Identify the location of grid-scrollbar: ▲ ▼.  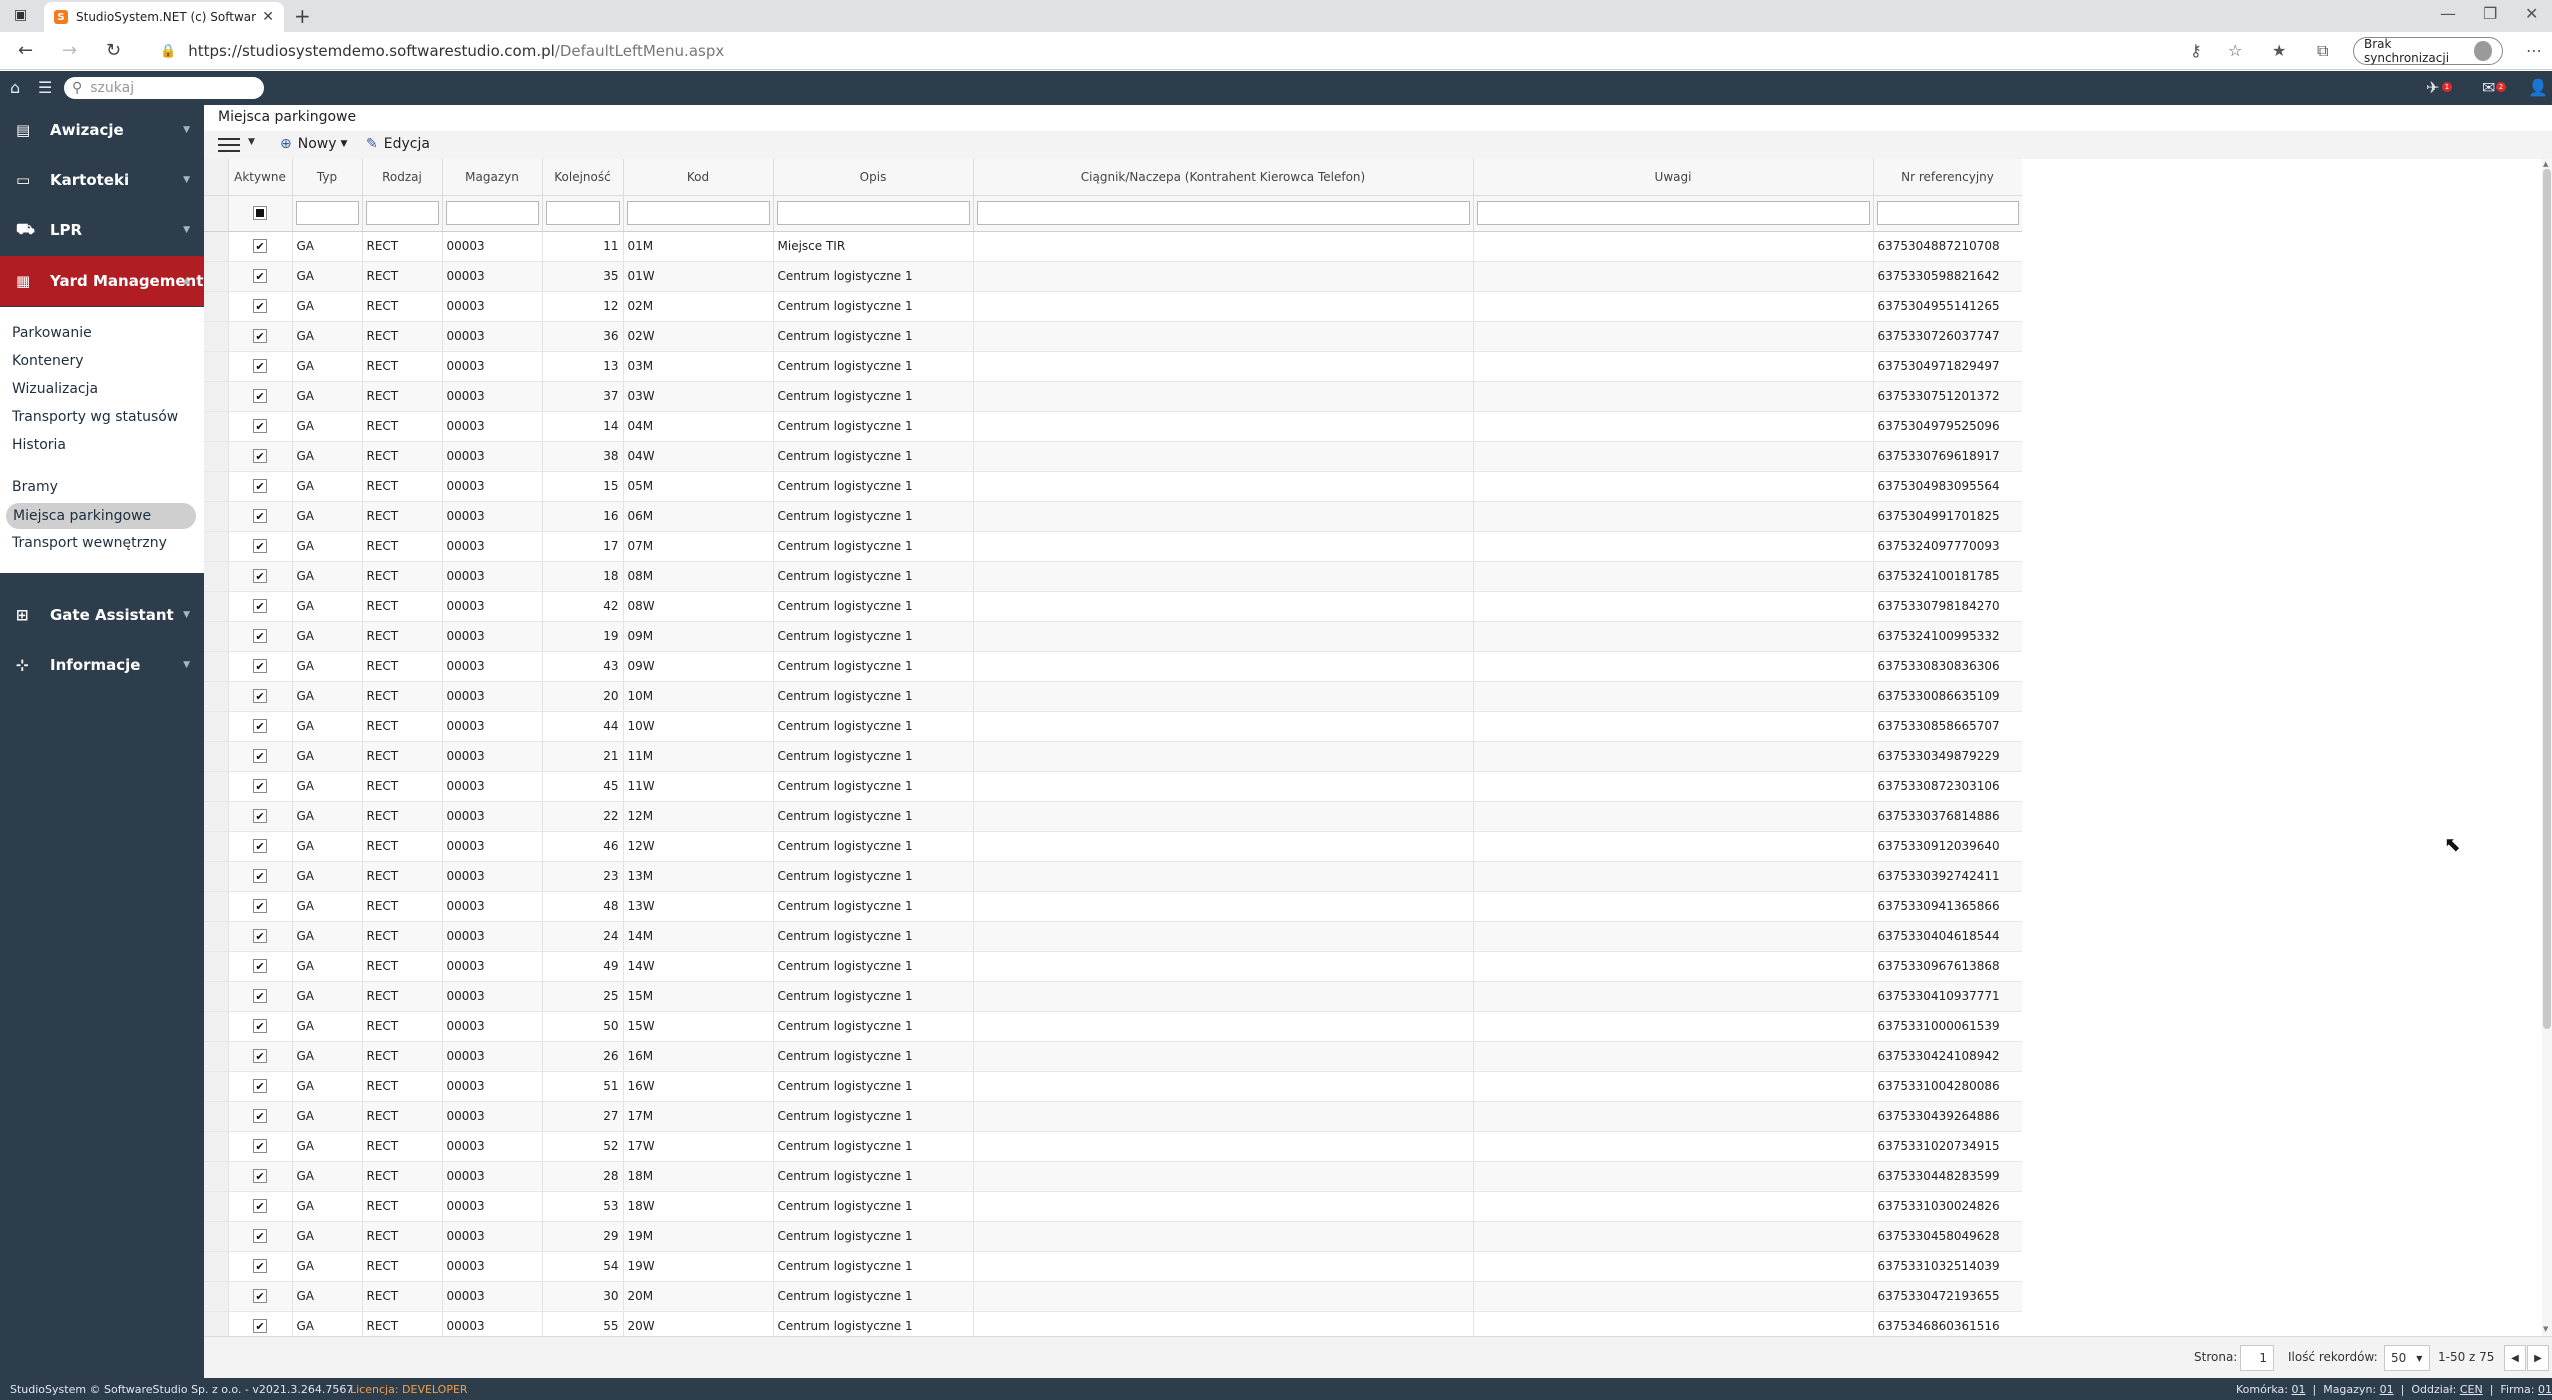
(2547, 747).